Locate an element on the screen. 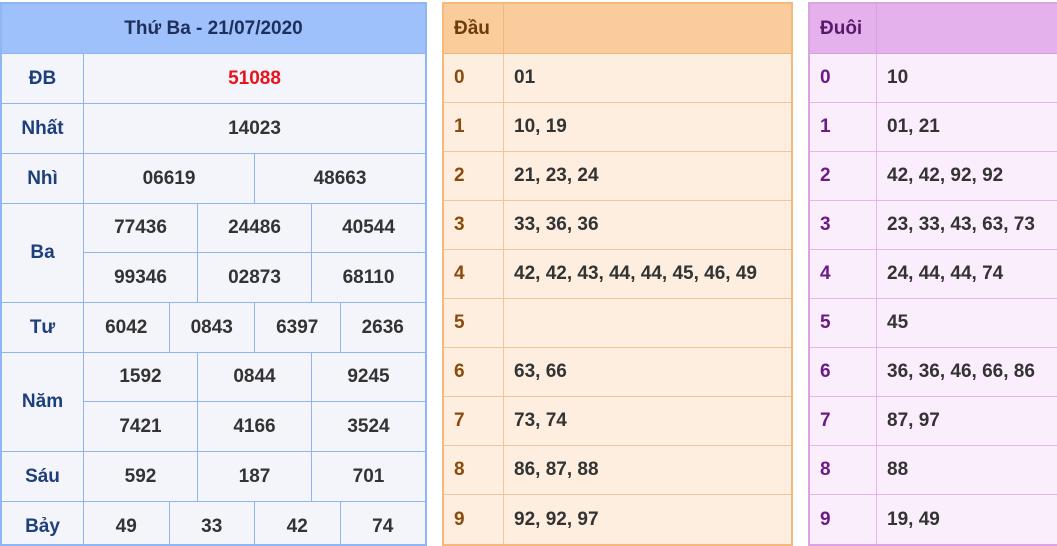 This screenshot has height=546, width=1057. prize-line: 06619 48663 is located at coordinates (254, 178).